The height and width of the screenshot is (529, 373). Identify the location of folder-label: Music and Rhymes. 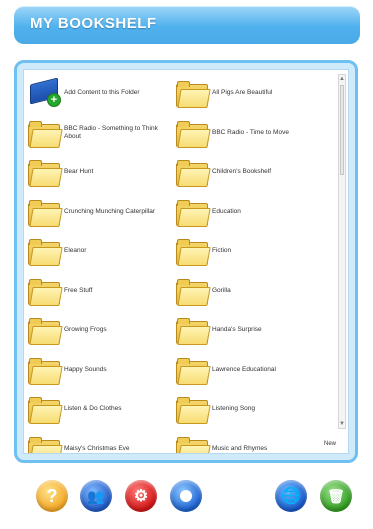
(240, 448).